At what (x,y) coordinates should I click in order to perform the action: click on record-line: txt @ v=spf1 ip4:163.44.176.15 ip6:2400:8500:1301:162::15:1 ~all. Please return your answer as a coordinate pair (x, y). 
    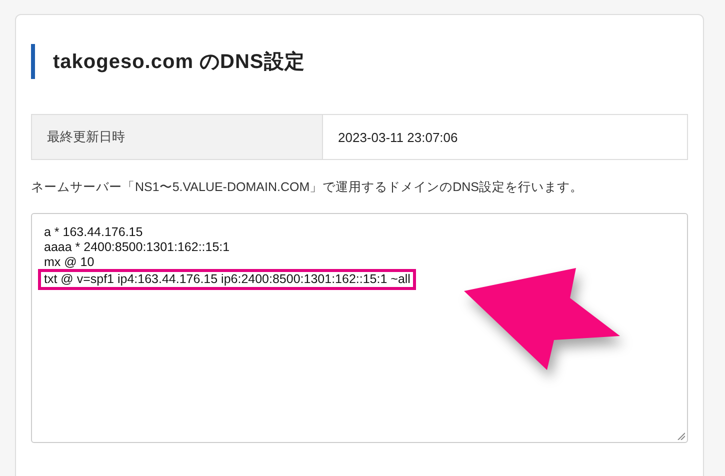
    Looking at the image, I should click on (227, 279).